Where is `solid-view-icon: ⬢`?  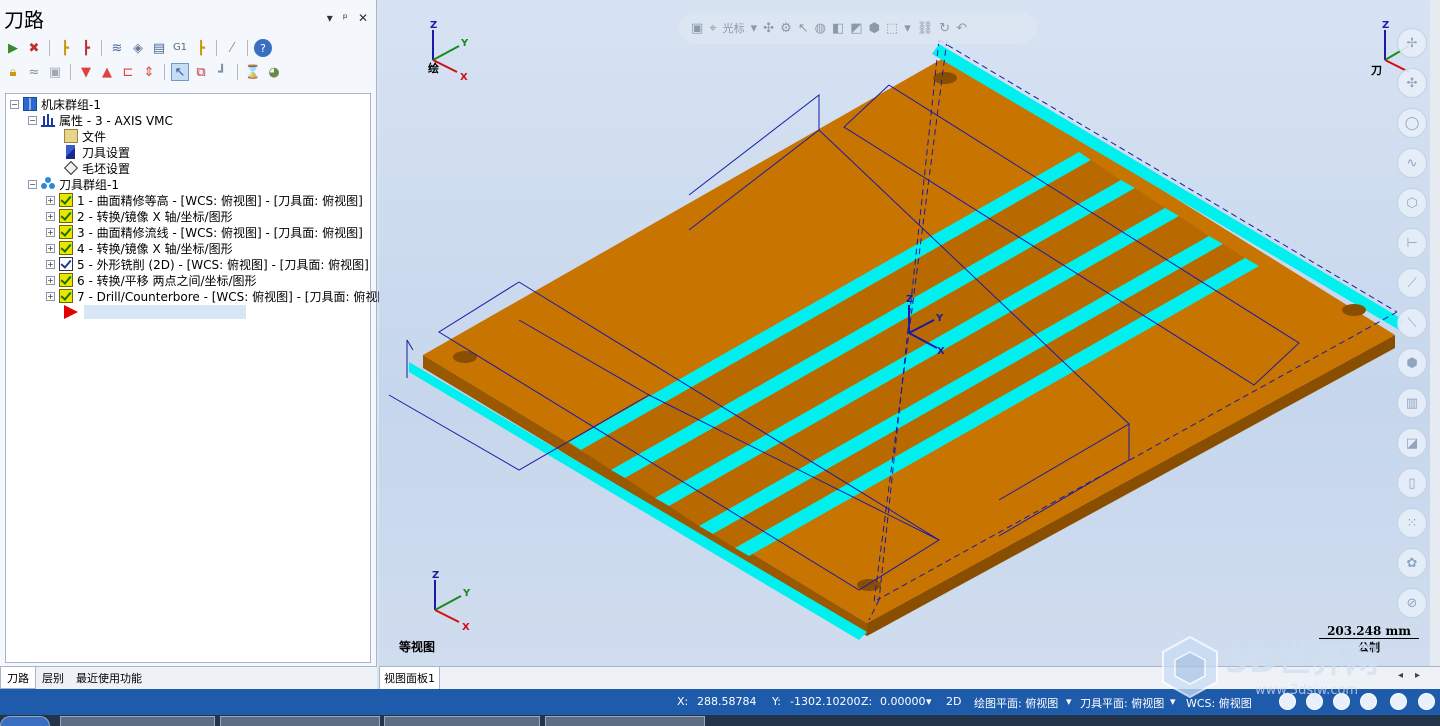 solid-view-icon: ⬢ is located at coordinates (1412, 363).